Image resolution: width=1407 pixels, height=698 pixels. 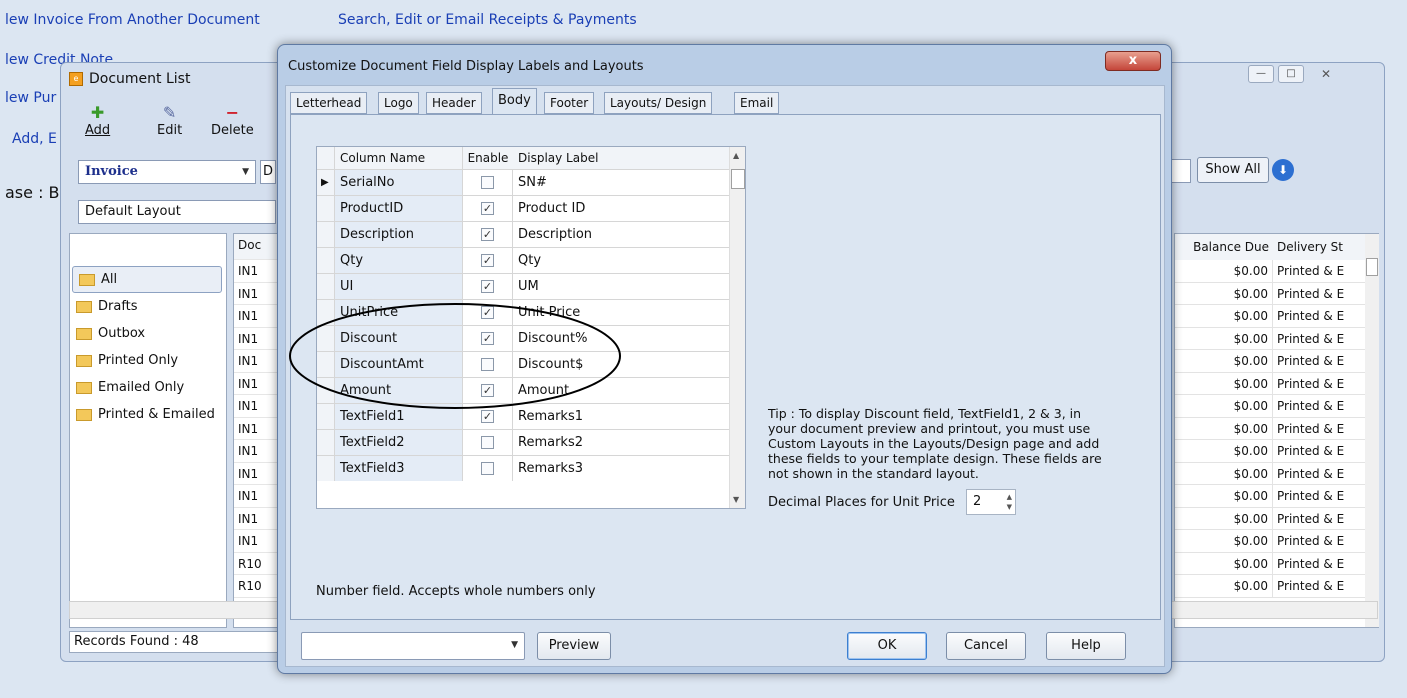 I want to click on maximize-icon: □, so click(x=1291, y=74).